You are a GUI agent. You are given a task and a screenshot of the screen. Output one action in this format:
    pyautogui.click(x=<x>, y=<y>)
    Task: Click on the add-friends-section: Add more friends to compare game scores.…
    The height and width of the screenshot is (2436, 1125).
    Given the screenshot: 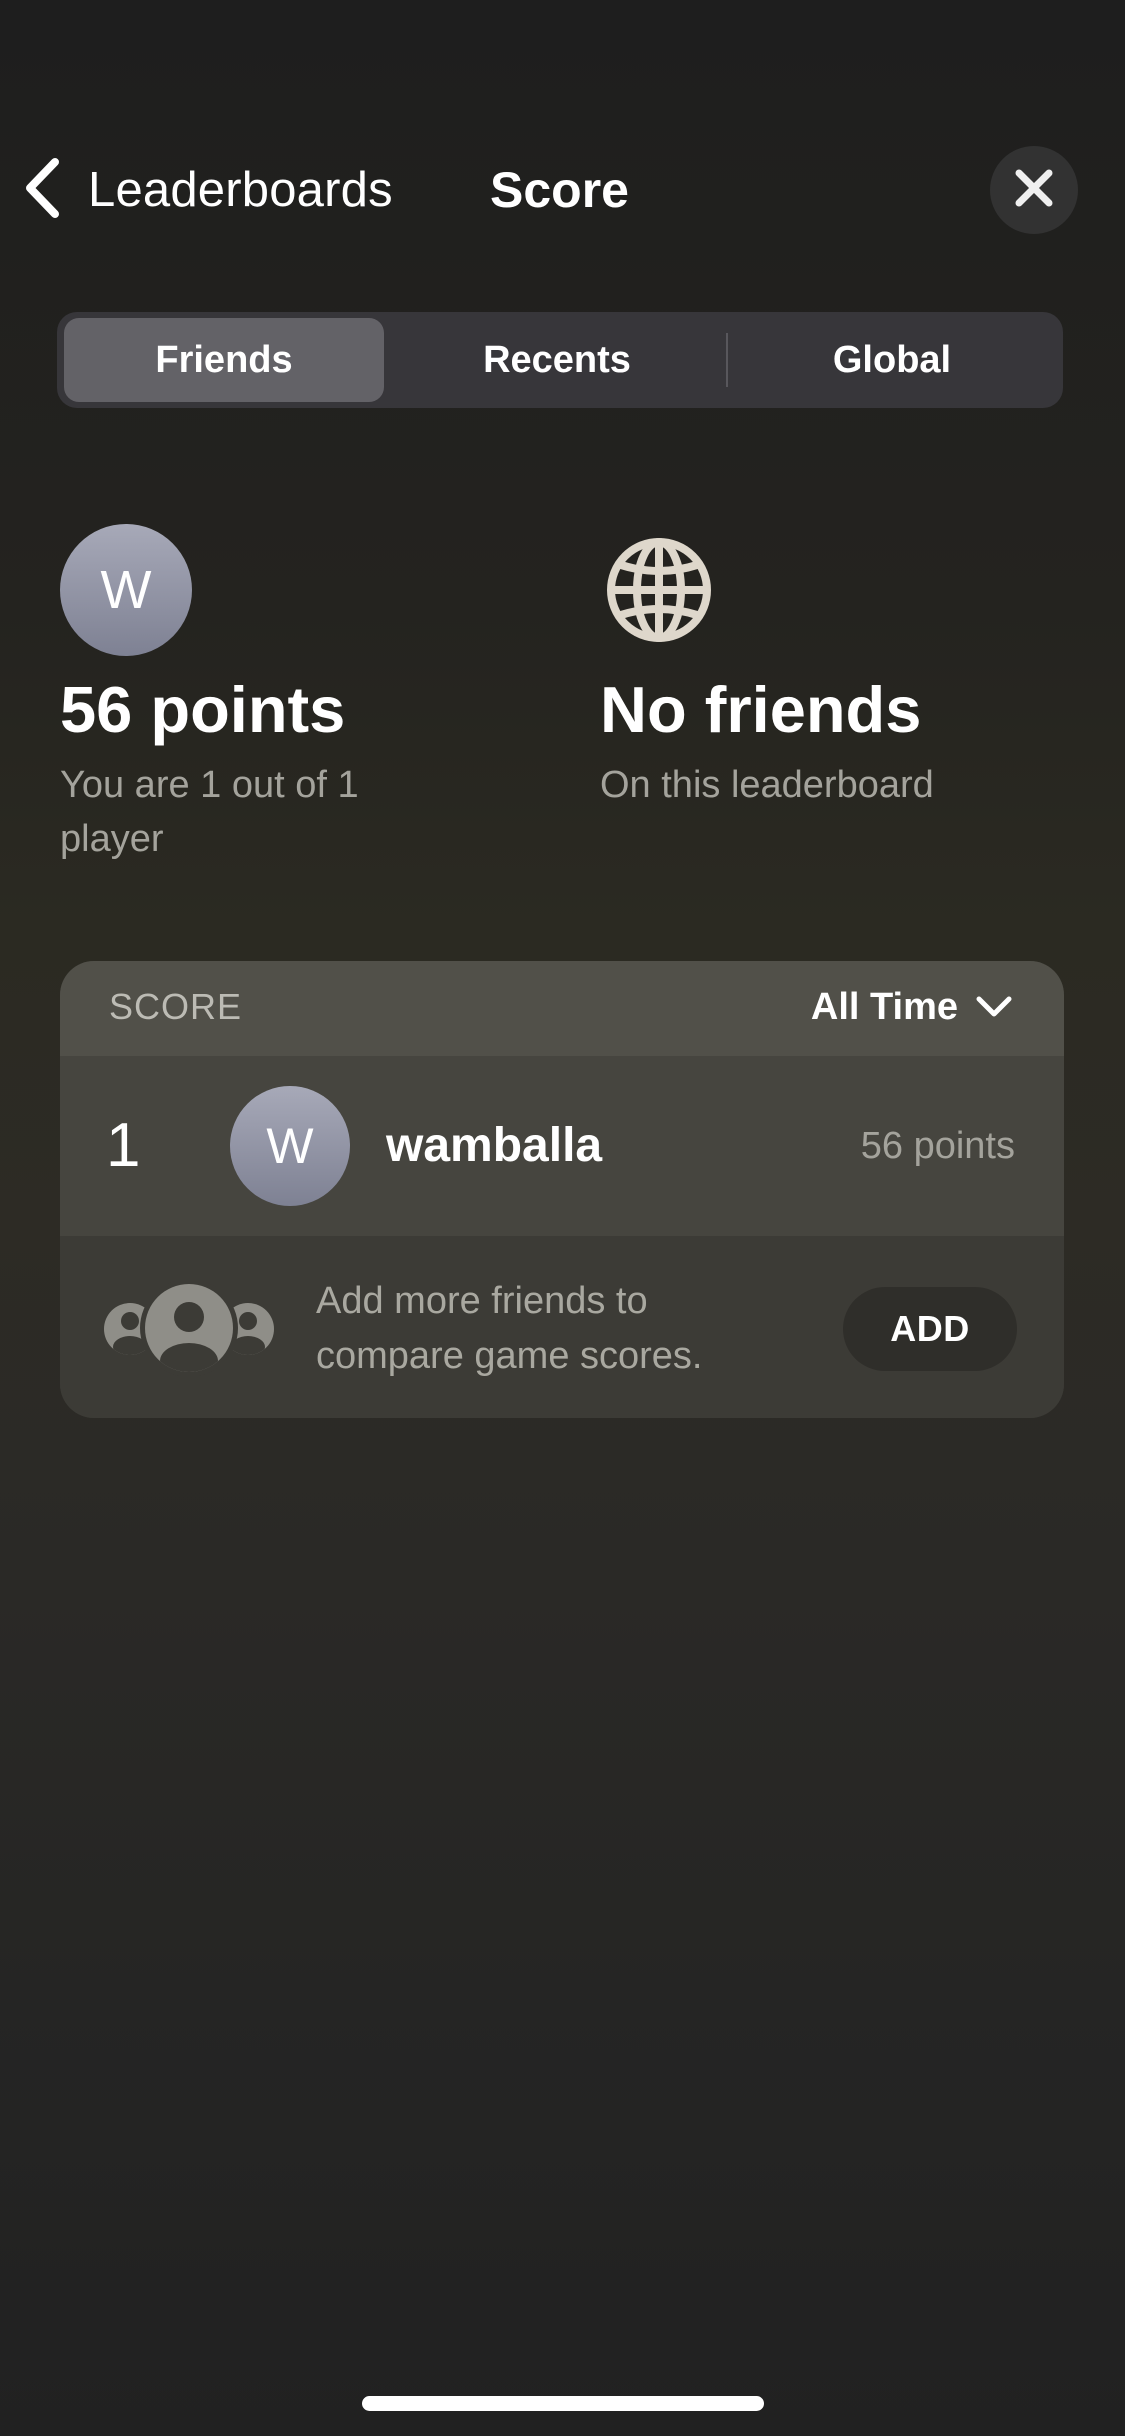 What is the action you would take?
    pyautogui.click(x=562, y=1327)
    